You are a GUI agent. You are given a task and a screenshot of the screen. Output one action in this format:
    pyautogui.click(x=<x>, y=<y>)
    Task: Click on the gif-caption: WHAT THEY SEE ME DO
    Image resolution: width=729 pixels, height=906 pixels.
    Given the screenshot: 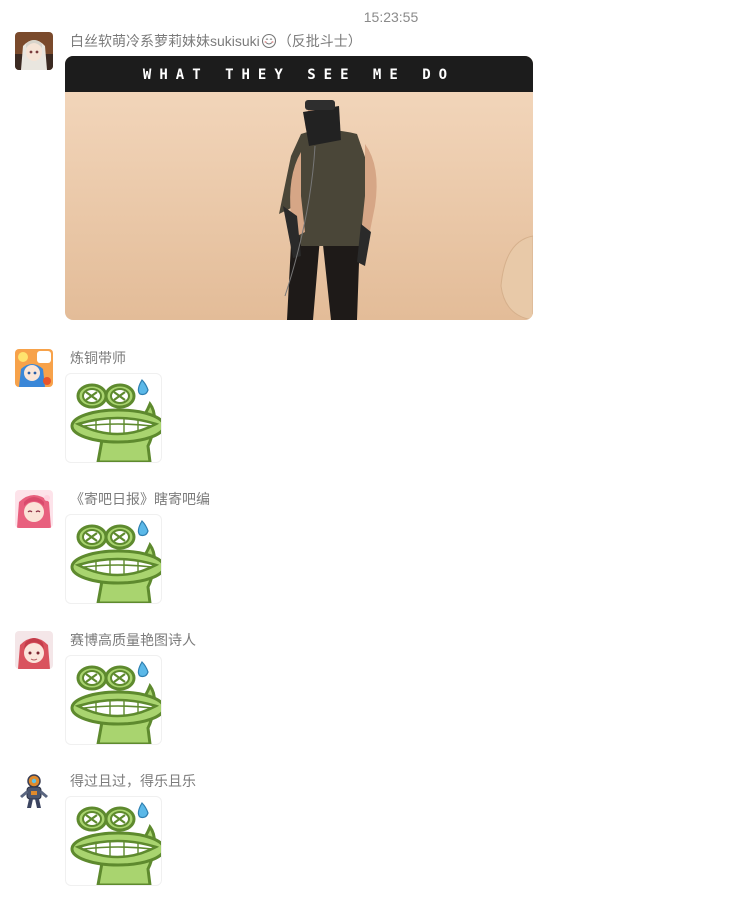 What is the action you would take?
    pyautogui.click(x=299, y=75)
    